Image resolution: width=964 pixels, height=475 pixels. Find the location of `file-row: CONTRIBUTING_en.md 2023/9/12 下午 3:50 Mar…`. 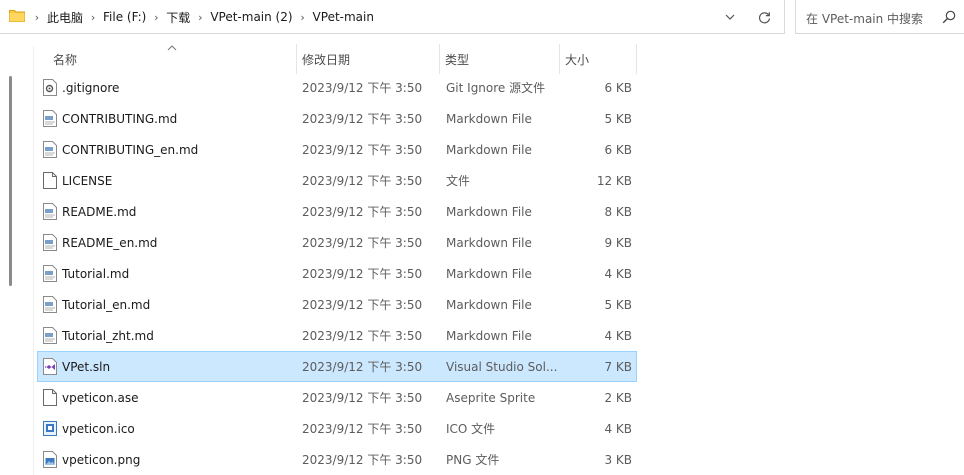

file-row: CONTRIBUTING_en.md 2023/9/12 下午 3:50 Mar… is located at coordinates (337, 149).